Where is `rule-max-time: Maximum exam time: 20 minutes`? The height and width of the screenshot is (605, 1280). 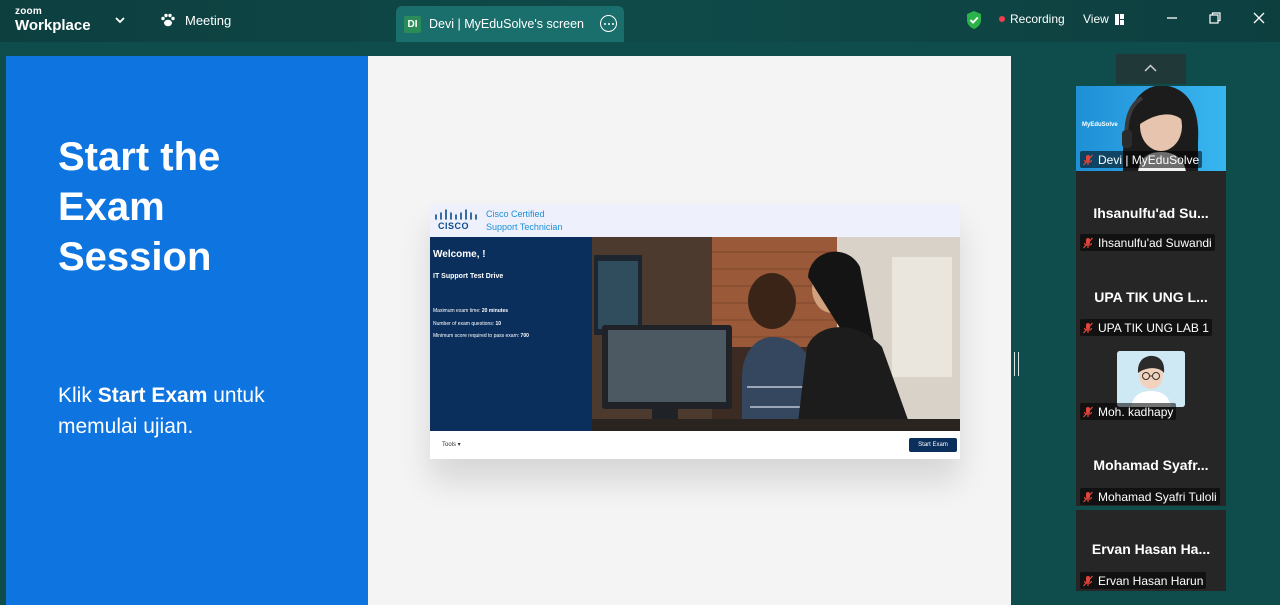 rule-max-time: Maximum exam time: 20 minutes is located at coordinates (471, 311).